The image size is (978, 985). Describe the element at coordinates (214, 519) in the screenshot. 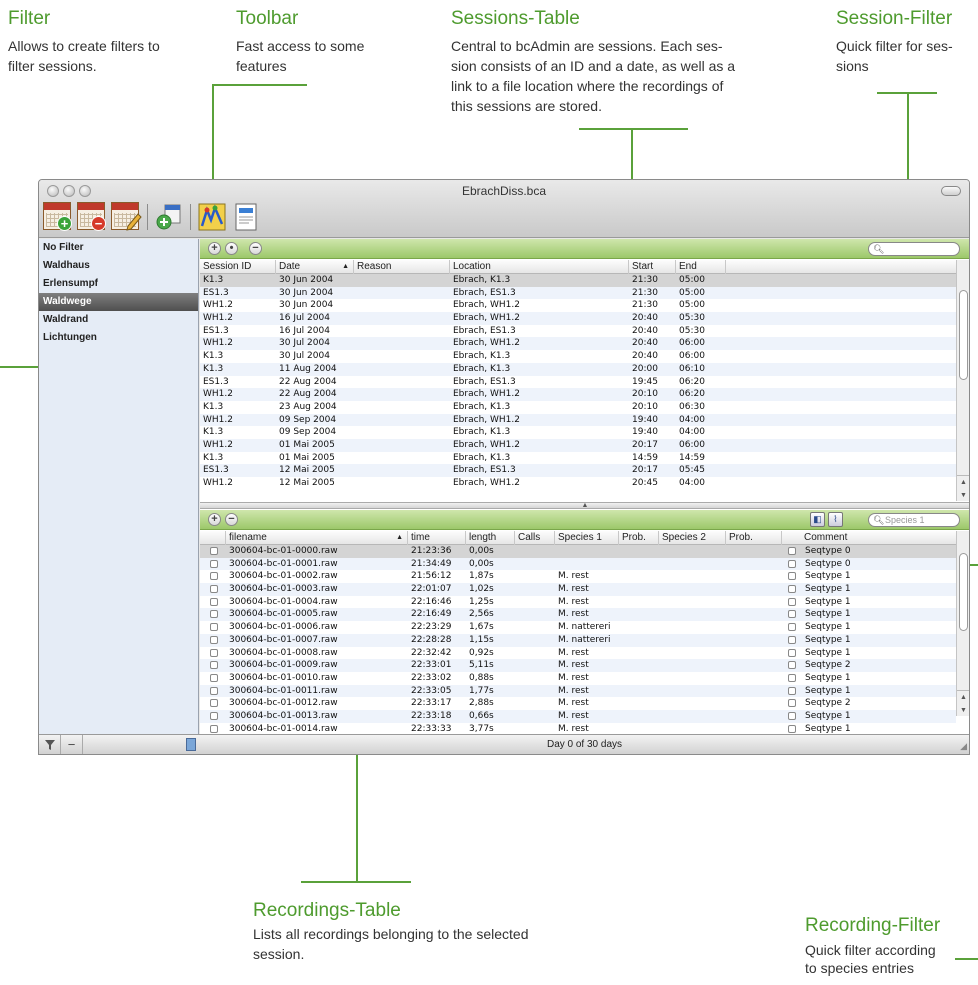

I see `add-recording-small-button: +` at that location.